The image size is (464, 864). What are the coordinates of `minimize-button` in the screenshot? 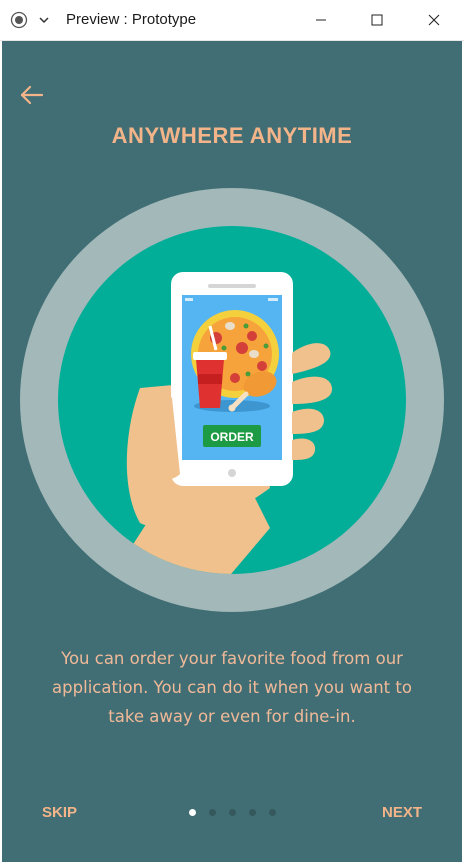 It's located at (321, 20).